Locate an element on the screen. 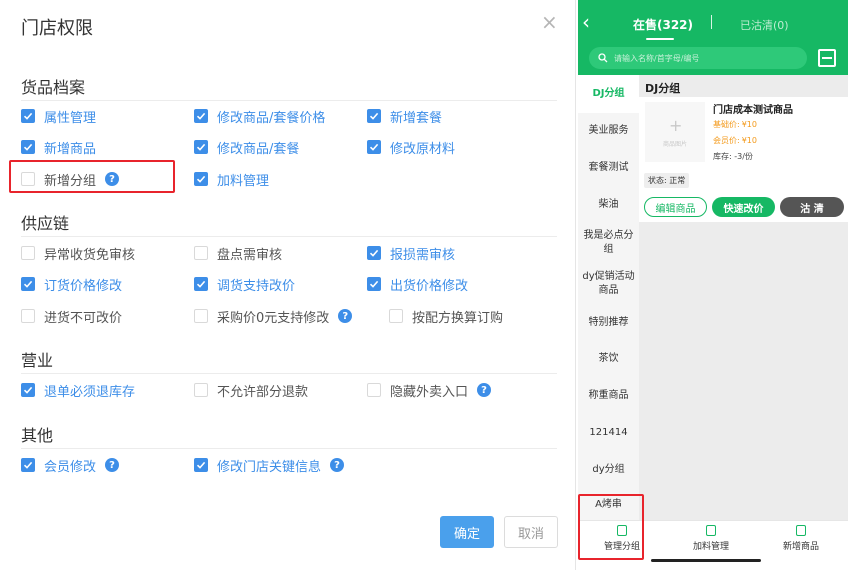 The image size is (848, 570). sidebar-category-item: 121414 is located at coordinates (608, 433).